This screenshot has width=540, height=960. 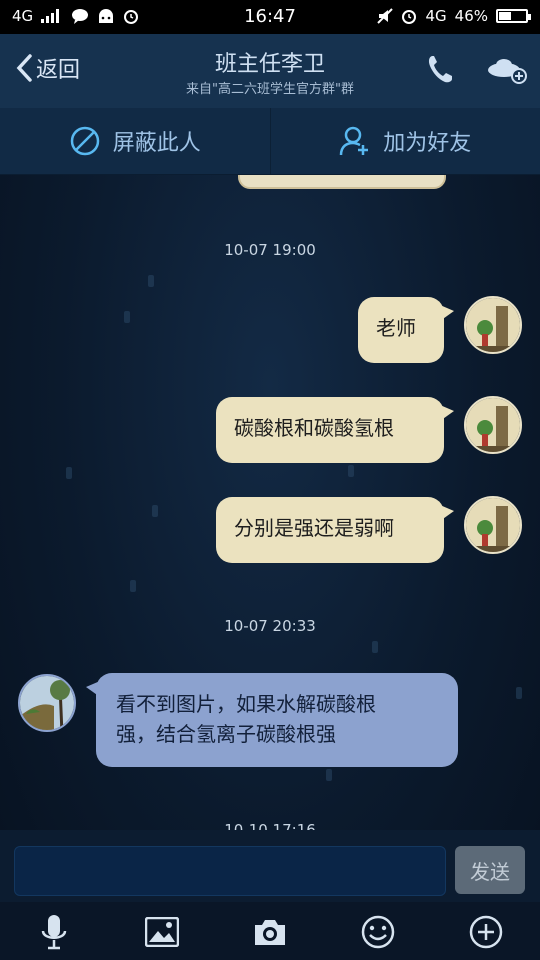 I want to click on block-icon, so click(x=84, y=141).